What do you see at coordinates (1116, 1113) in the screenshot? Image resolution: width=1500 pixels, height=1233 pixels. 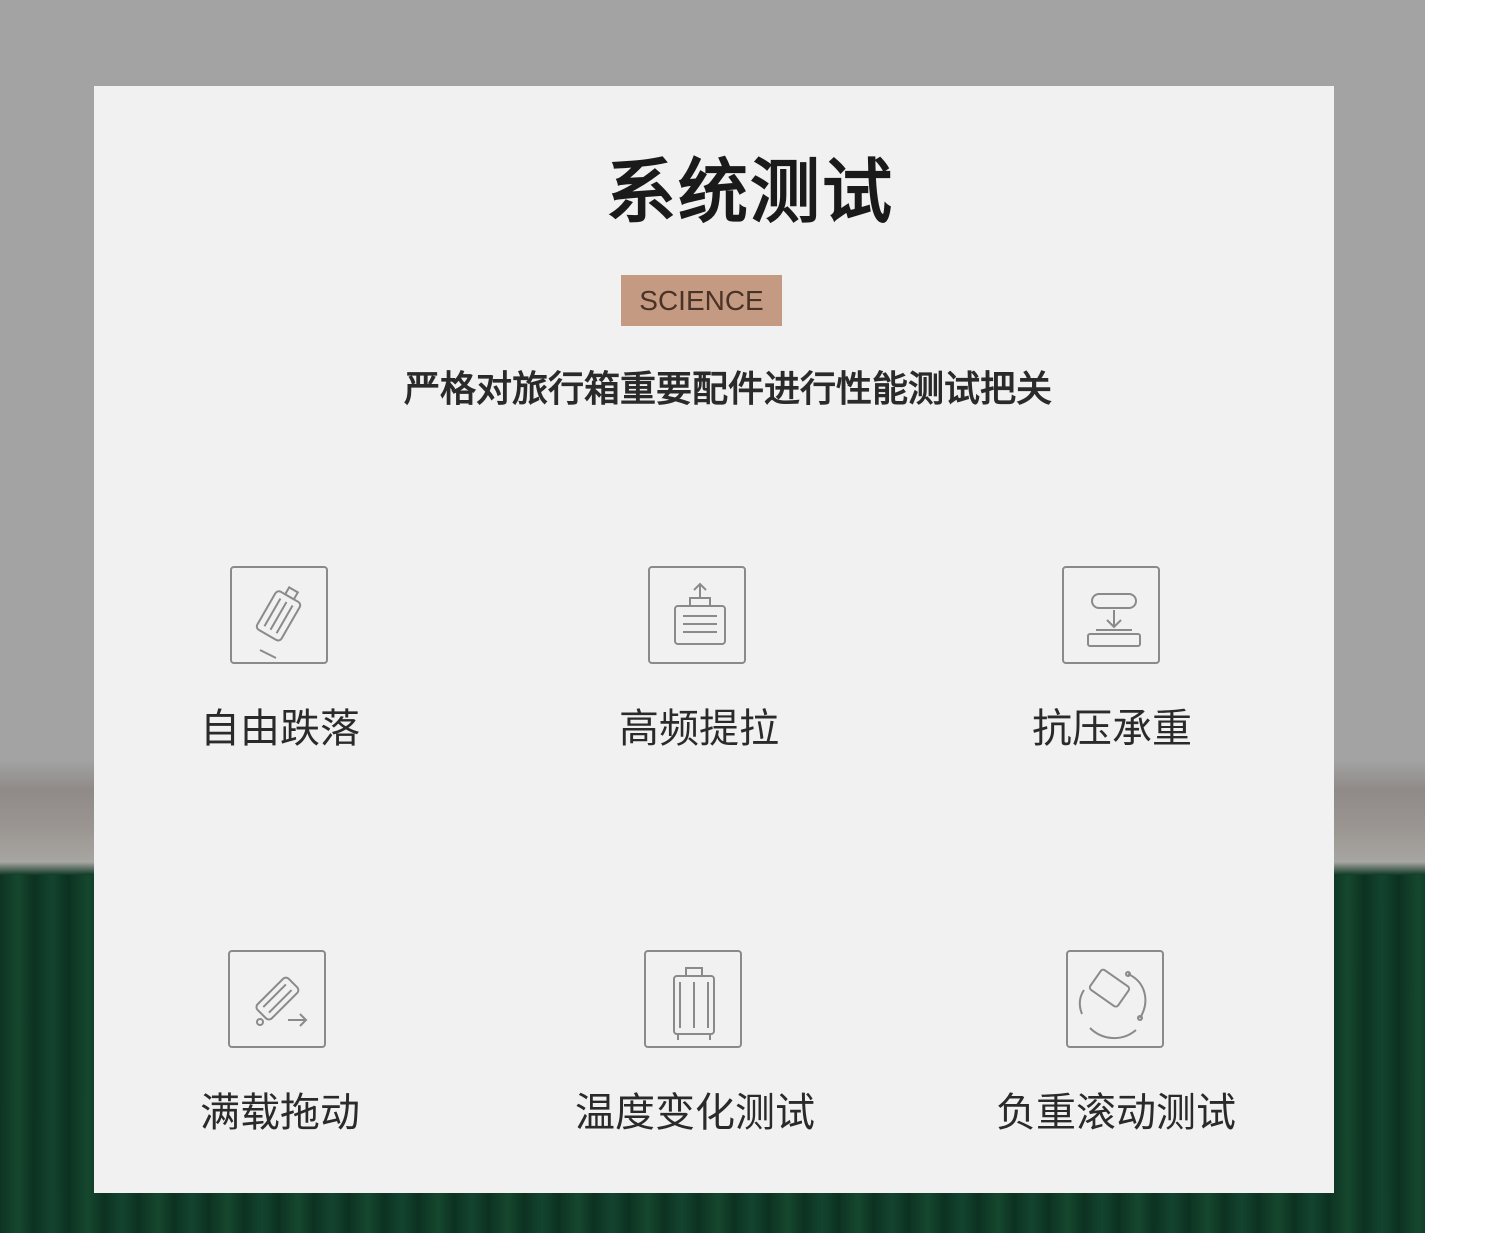 I see `feature-label: 负重滚动测试` at bounding box center [1116, 1113].